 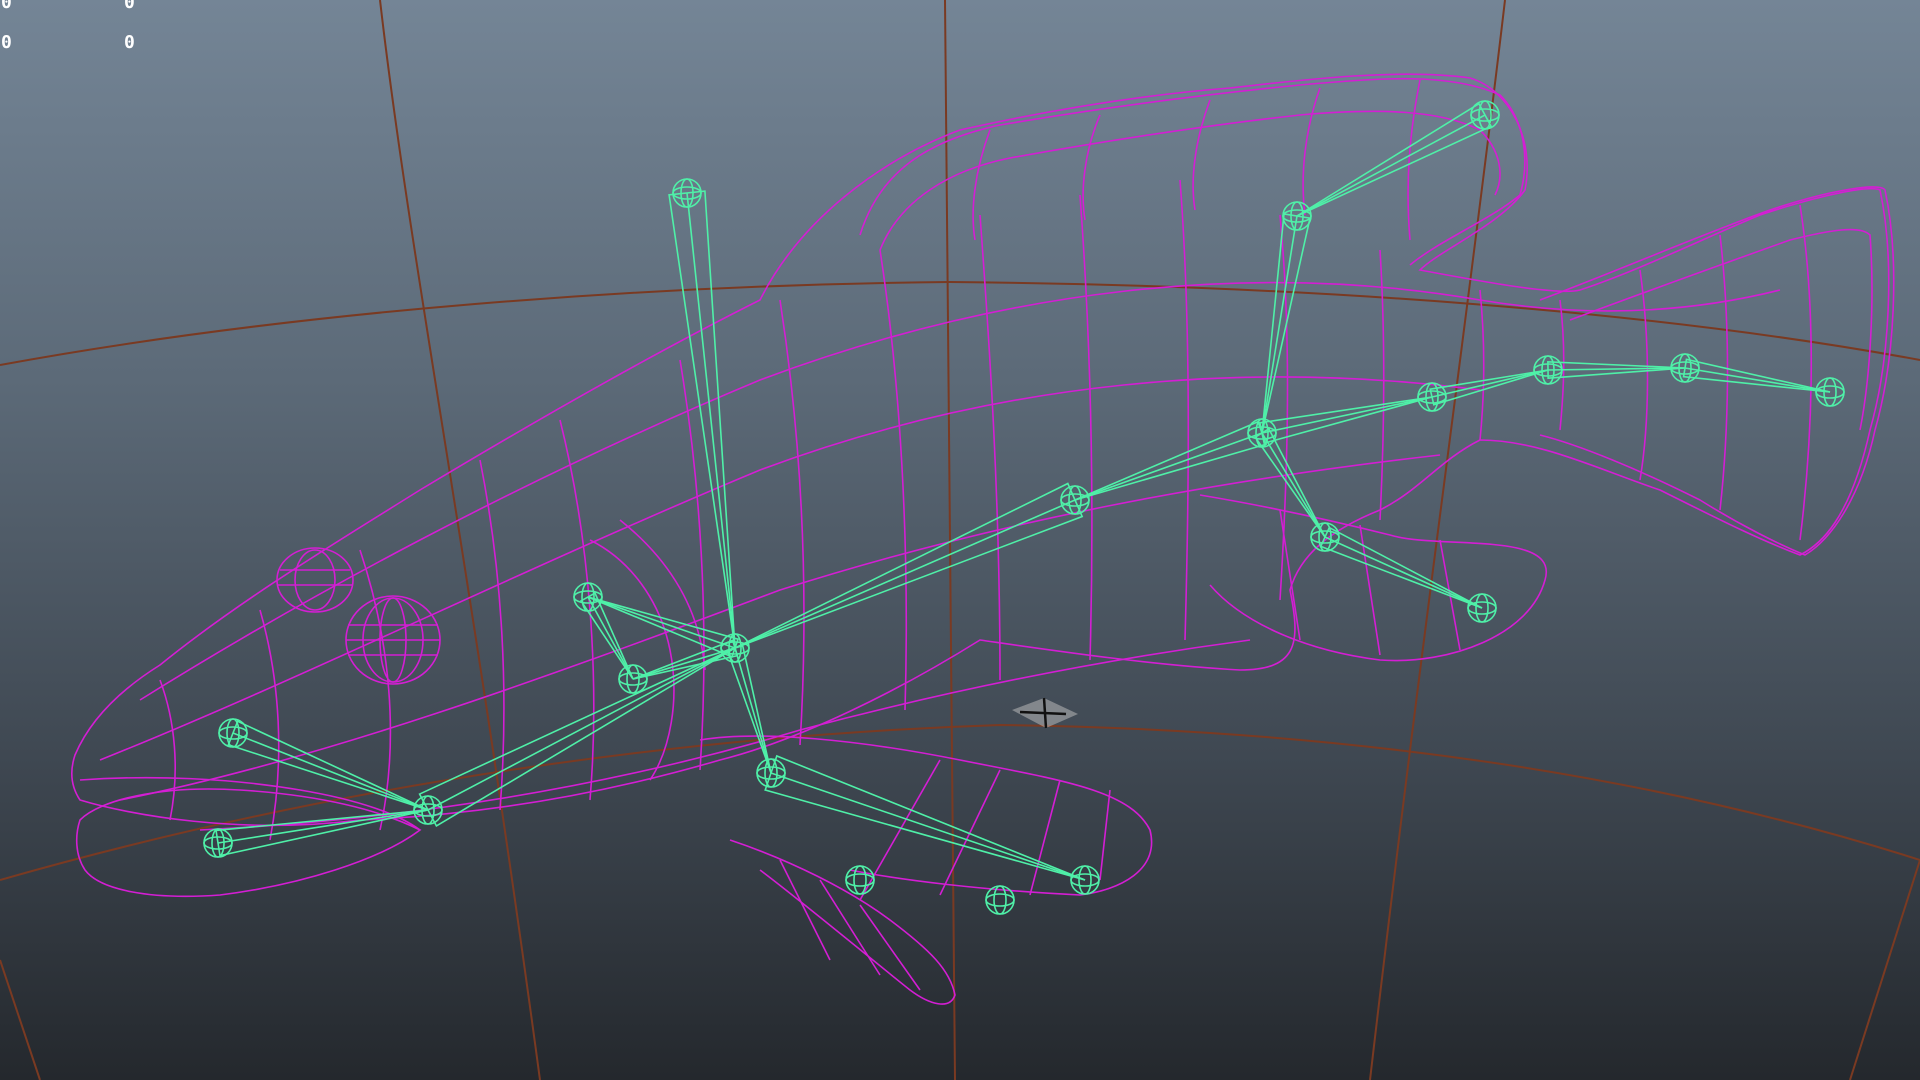 What do you see at coordinates (842, 922) in the screenshot?
I see `mesh-anal-fin` at bounding box center [842, 922].